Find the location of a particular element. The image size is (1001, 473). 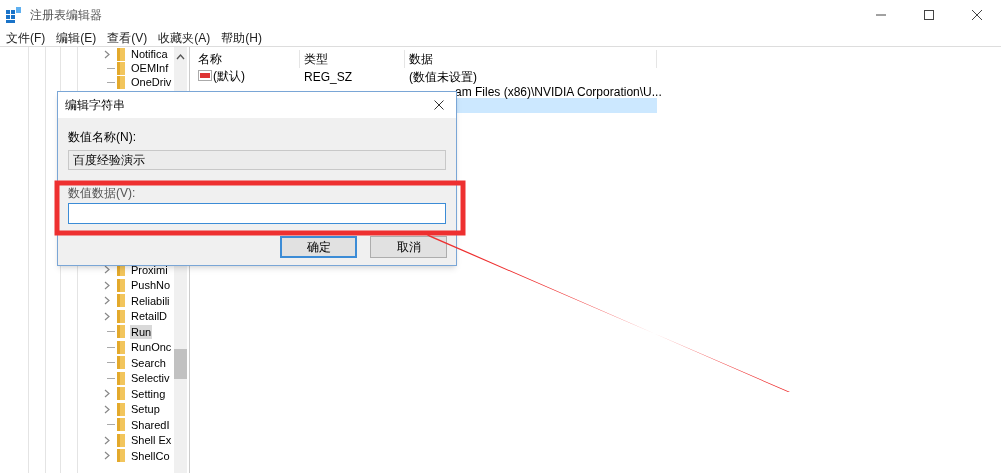

tree-item: ShellCo is located at coordinates (150, 455).